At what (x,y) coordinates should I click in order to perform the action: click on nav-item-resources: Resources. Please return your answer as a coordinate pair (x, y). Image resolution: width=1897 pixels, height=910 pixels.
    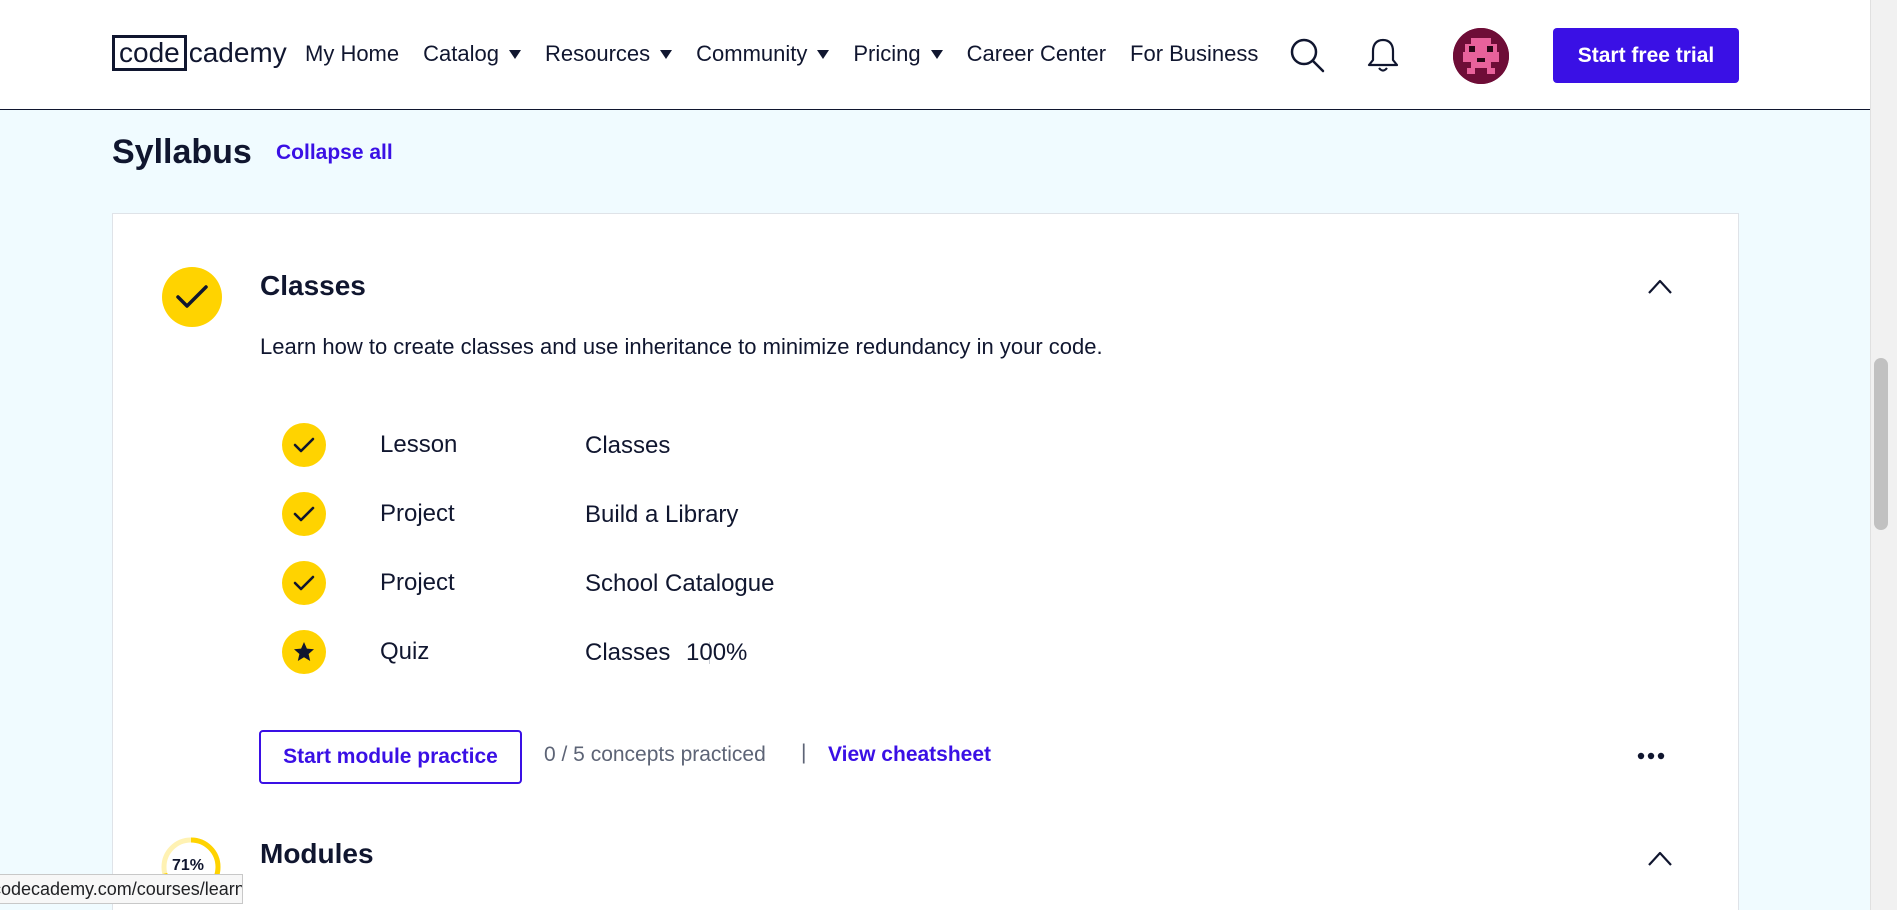
    Looking at the image, I should click on (608, 54).